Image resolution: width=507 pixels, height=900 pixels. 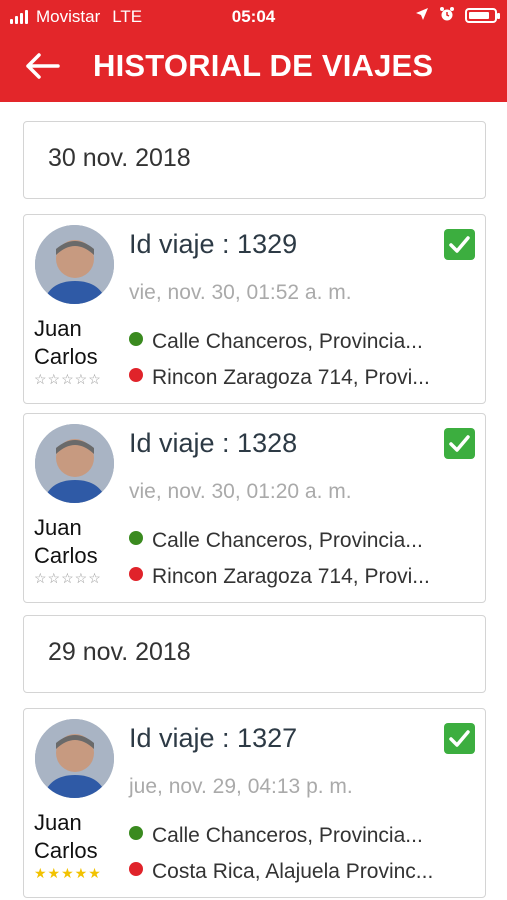 I want to click on app-header: Movistar LTE 05:04 HISTORIAL DE VIAJES, so click(x=253, y=51).